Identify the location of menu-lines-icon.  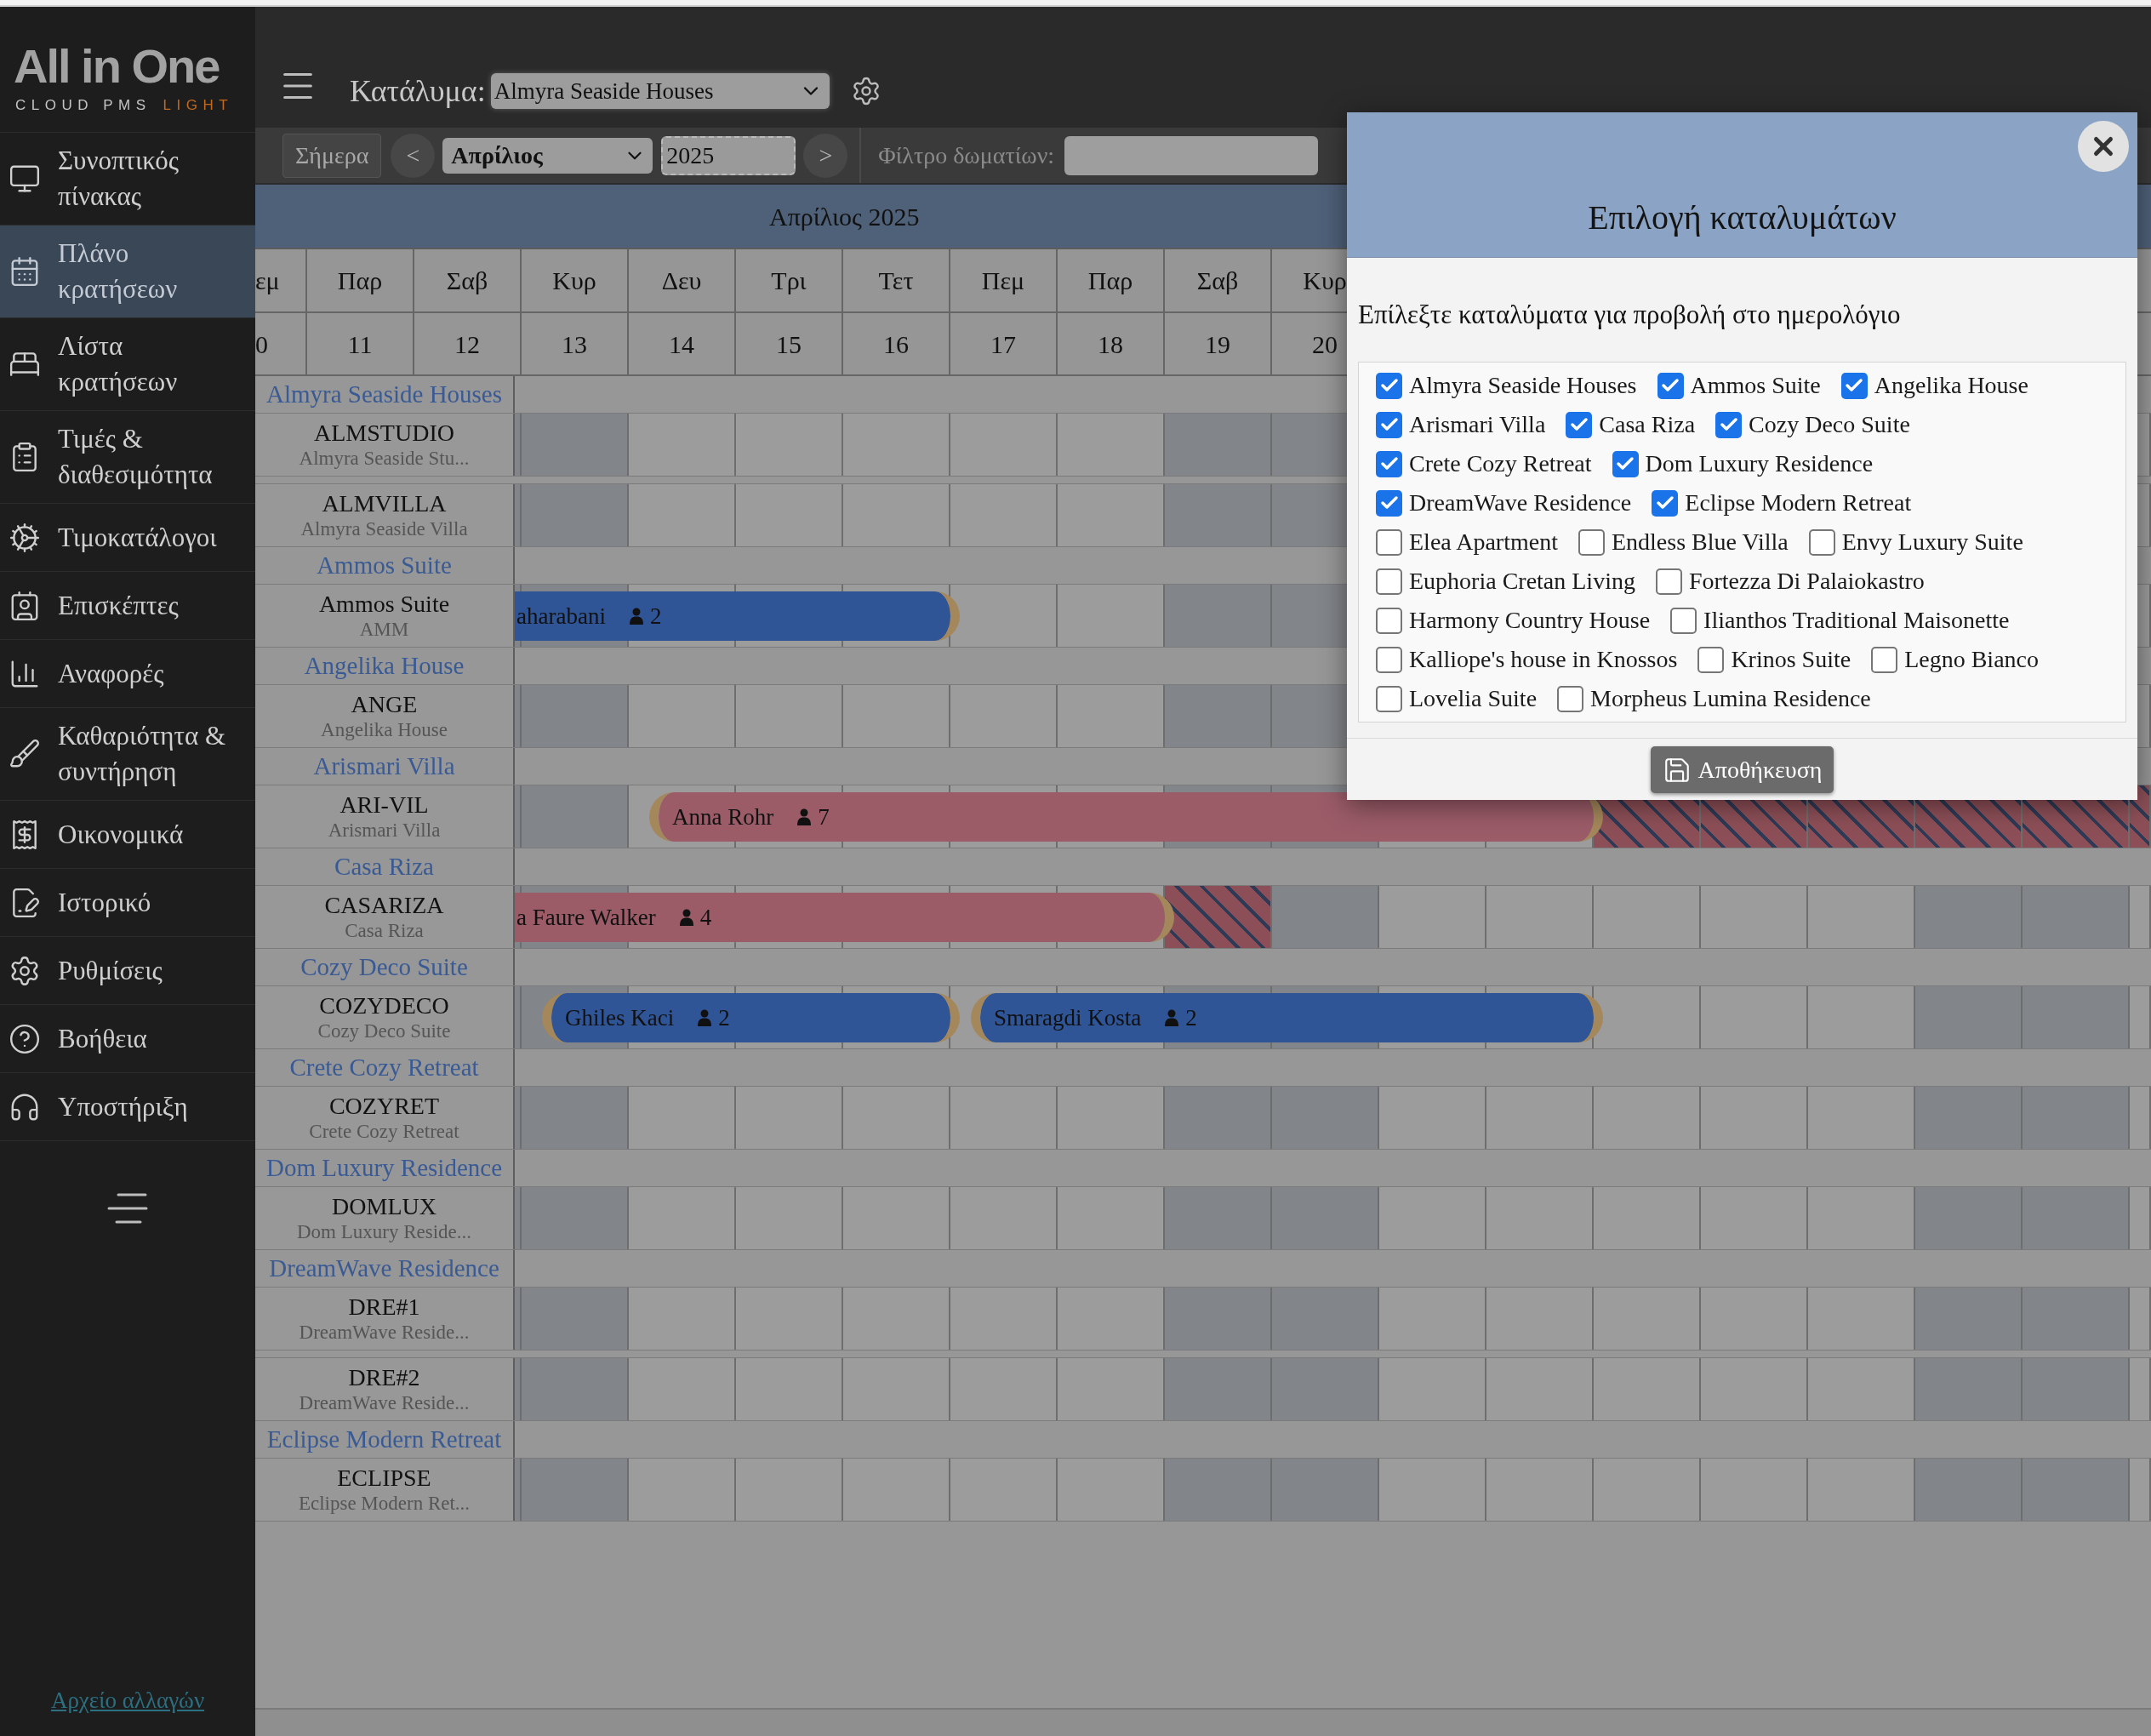
(128, 1208).